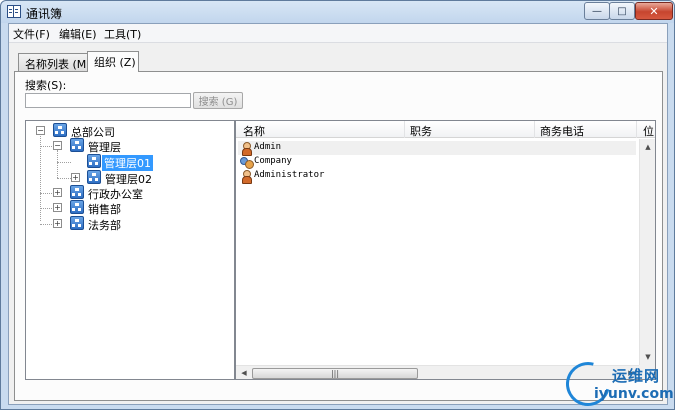 This screenshot has height=410, width=675. What do you see at coordinates (647, 147) in the screenshot?
I see `scroll-up-icon: ▲` at bounding box center [647, 147].